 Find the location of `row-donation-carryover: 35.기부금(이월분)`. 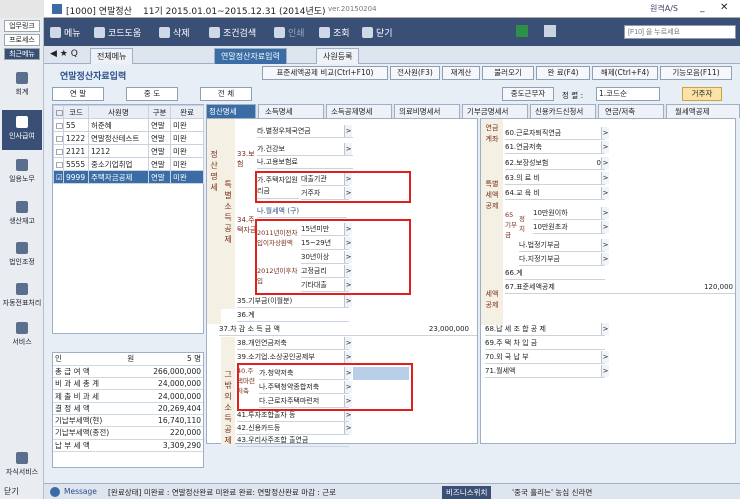

row-donation-carryover: 35.기부금(이월분) is located at coordinates (293, 301).